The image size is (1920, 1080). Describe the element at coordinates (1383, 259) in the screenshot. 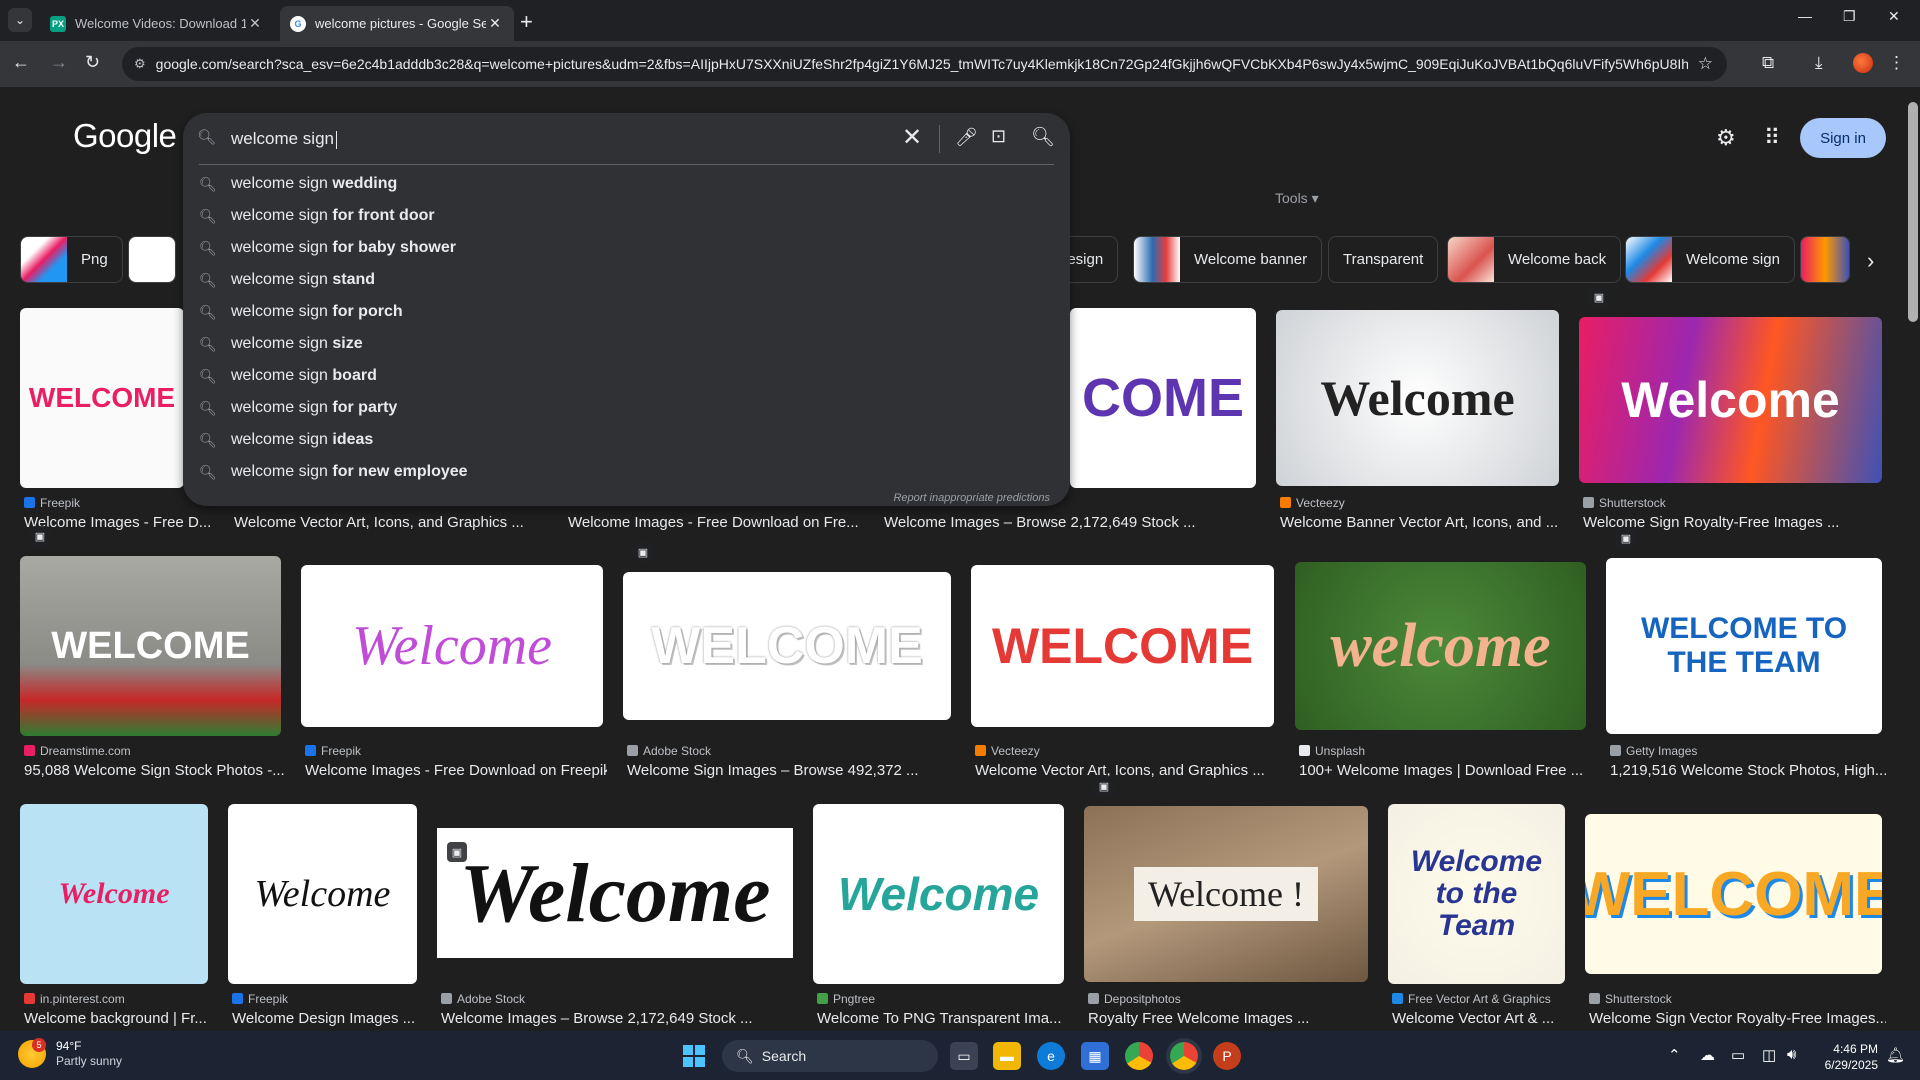

I see `chip-transparent: Transparent` at that location.